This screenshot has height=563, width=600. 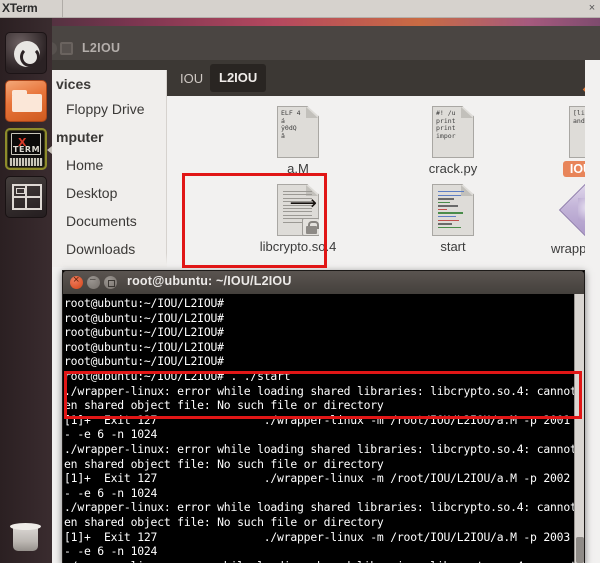 I want to click on symlink-locked-document-icon: ⟶, so click(x=298, y=210).